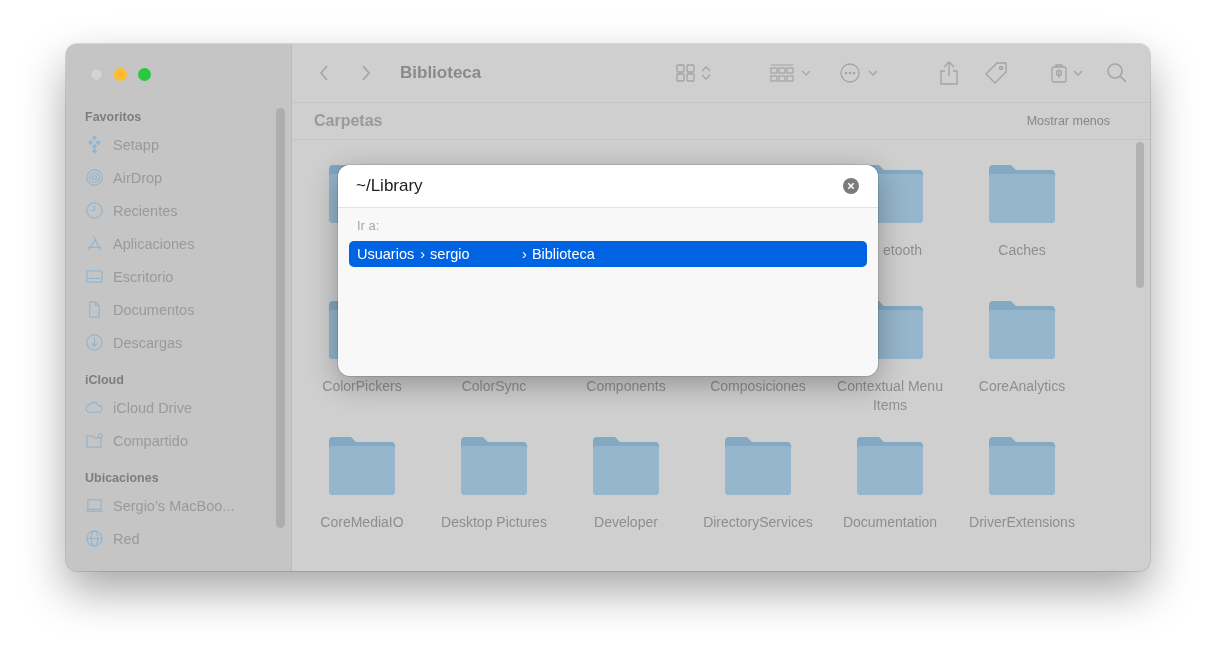 Image resolution: width=1216 pixels, height=658 pixels. Describe the element at coordinates (441, 72) in the screenshot. I see `window-title: Biblioteca` at that location.